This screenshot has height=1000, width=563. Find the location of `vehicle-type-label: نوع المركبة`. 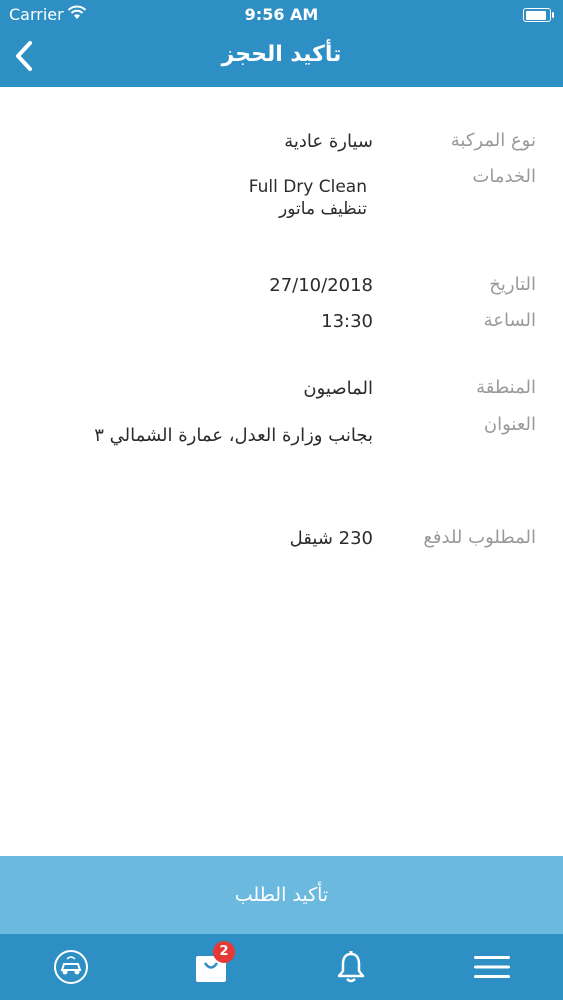

vehicle-type-label: نوع المركبة is located at coordinates (493, 140).